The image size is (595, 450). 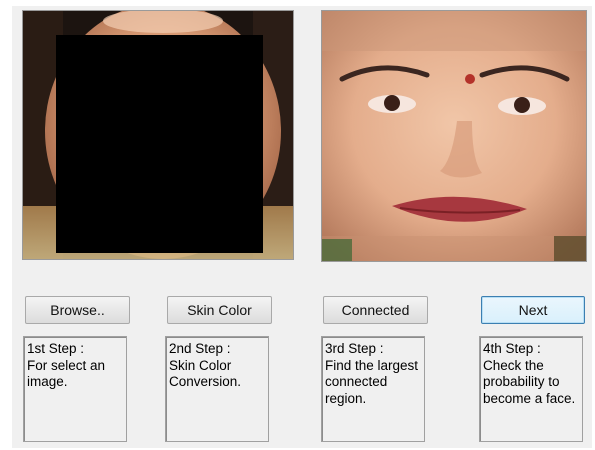 What do you see at coordinates (219, 310) in the screenshot?
I see `skin-color-button: Skin Color` at bounding box center [219, 310].